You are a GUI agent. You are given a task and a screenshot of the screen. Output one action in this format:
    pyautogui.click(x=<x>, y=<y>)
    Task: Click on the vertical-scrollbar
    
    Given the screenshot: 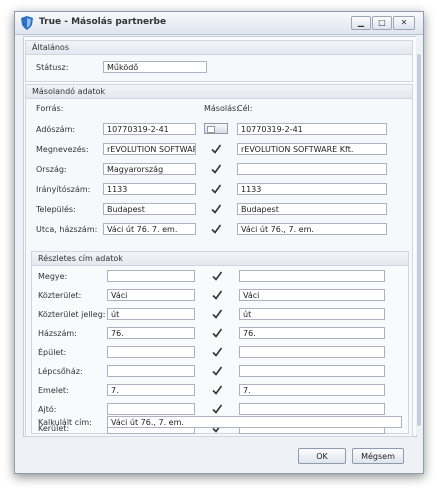 What is the action you would take?
    pyautogui.click(x=419, y=235)
    